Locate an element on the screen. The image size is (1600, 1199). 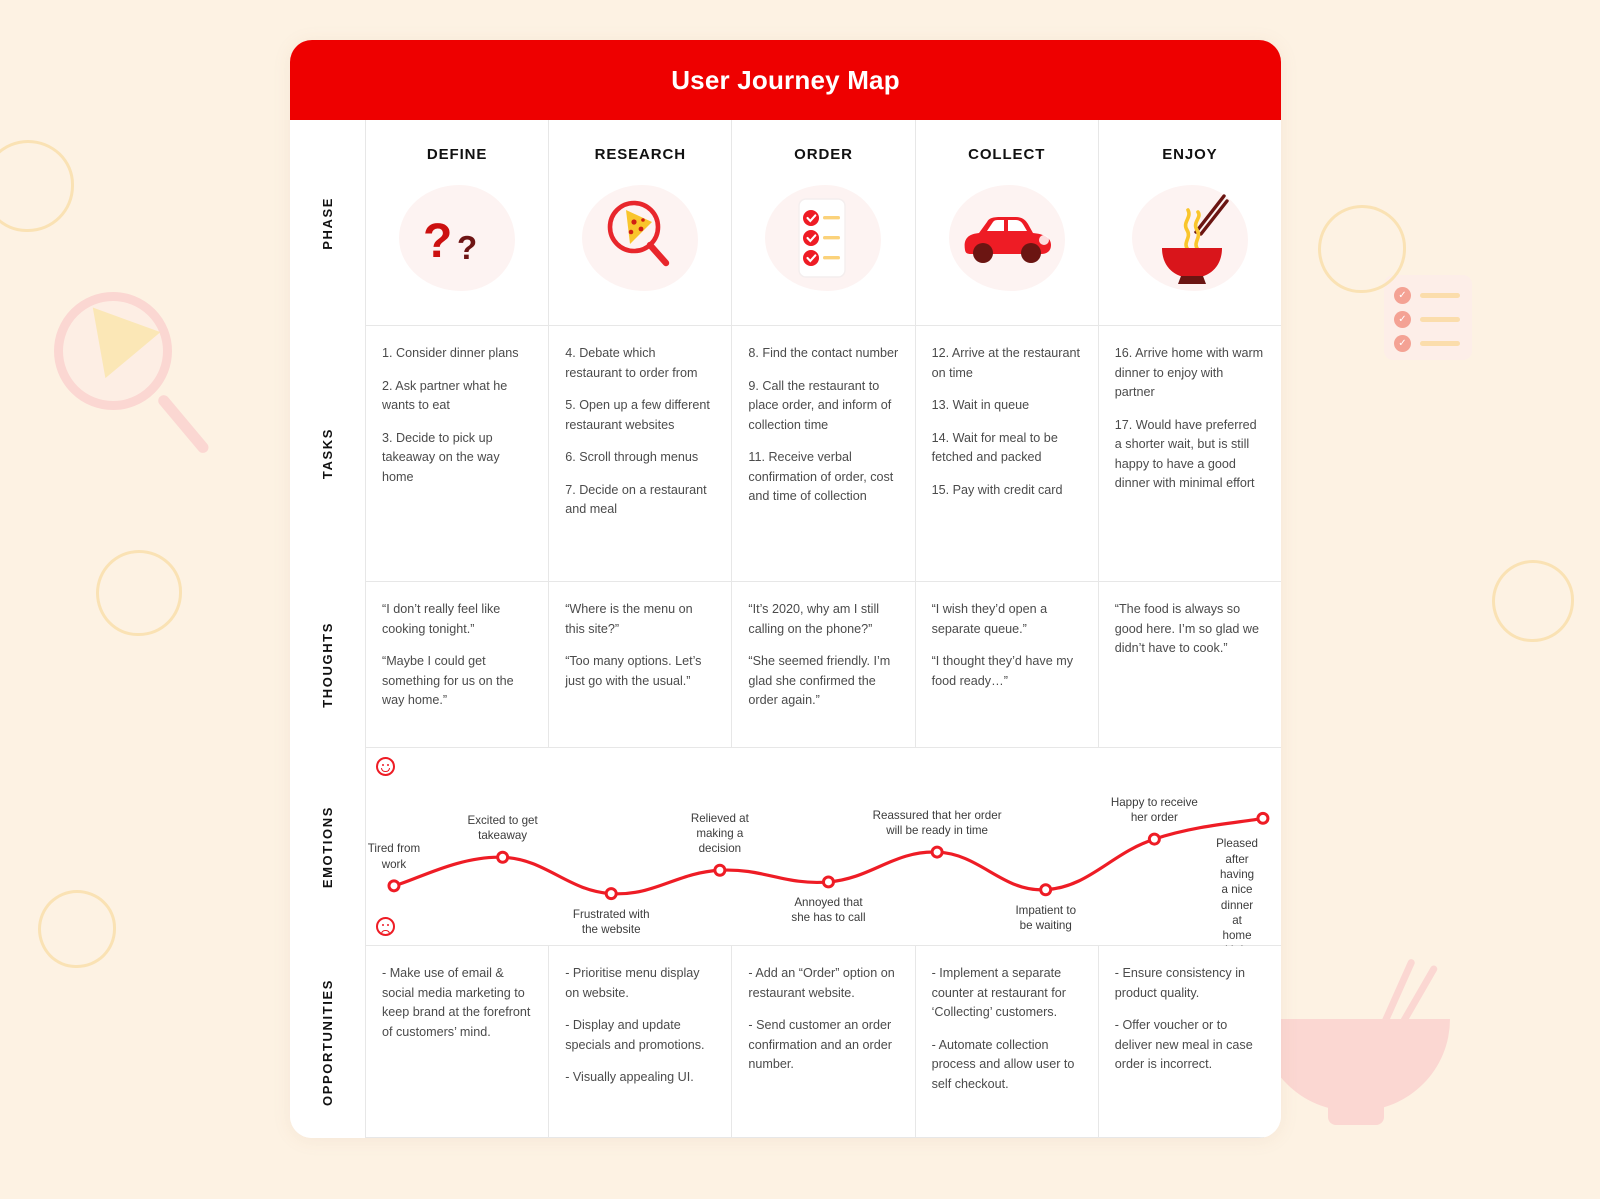
card-header: User Journey Map is located at coordinates (785, 80).